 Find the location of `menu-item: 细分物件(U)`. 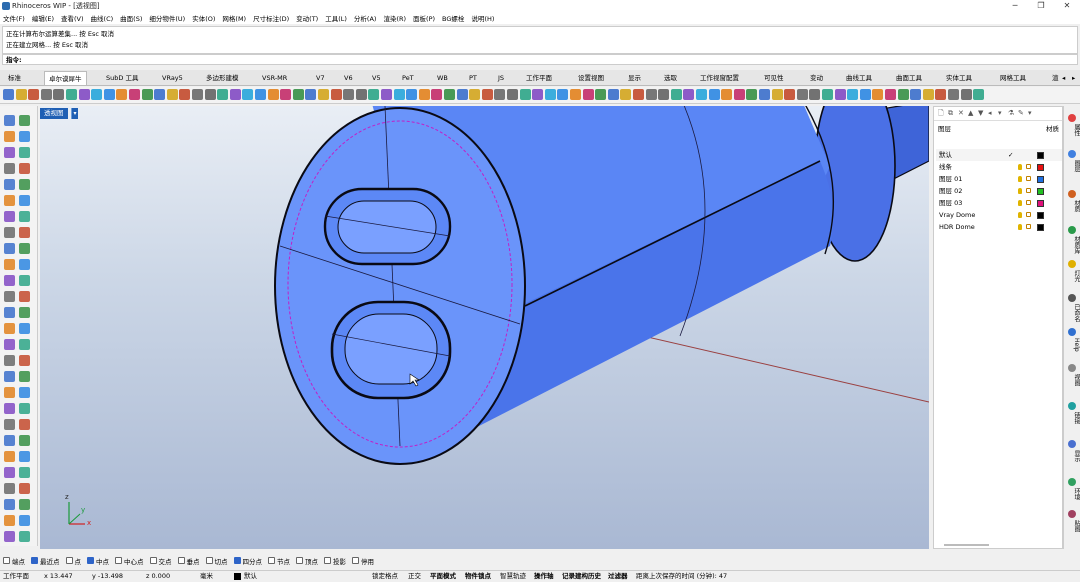

menu-item: 细分物件(U) is located at coordinates (167, 18).